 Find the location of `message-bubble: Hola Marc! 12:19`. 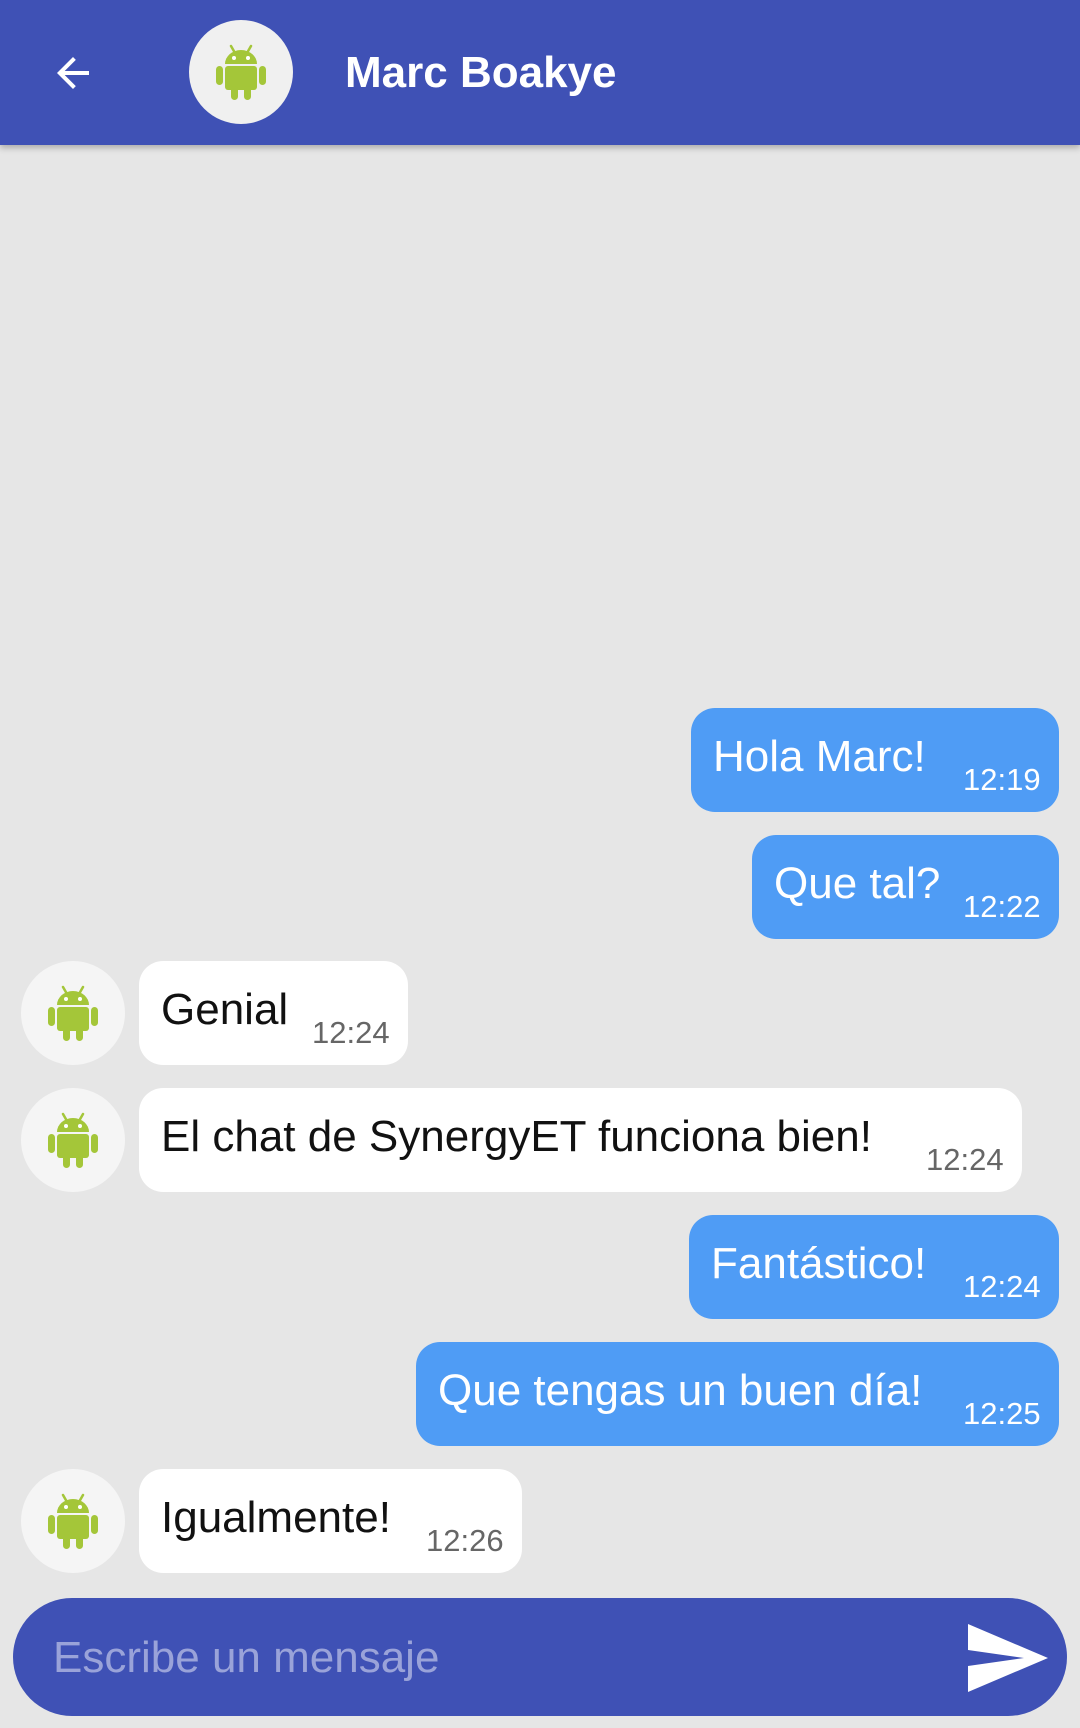

message-bubble: Hola Marc! 12:19 is located at coordinates (875, 760).